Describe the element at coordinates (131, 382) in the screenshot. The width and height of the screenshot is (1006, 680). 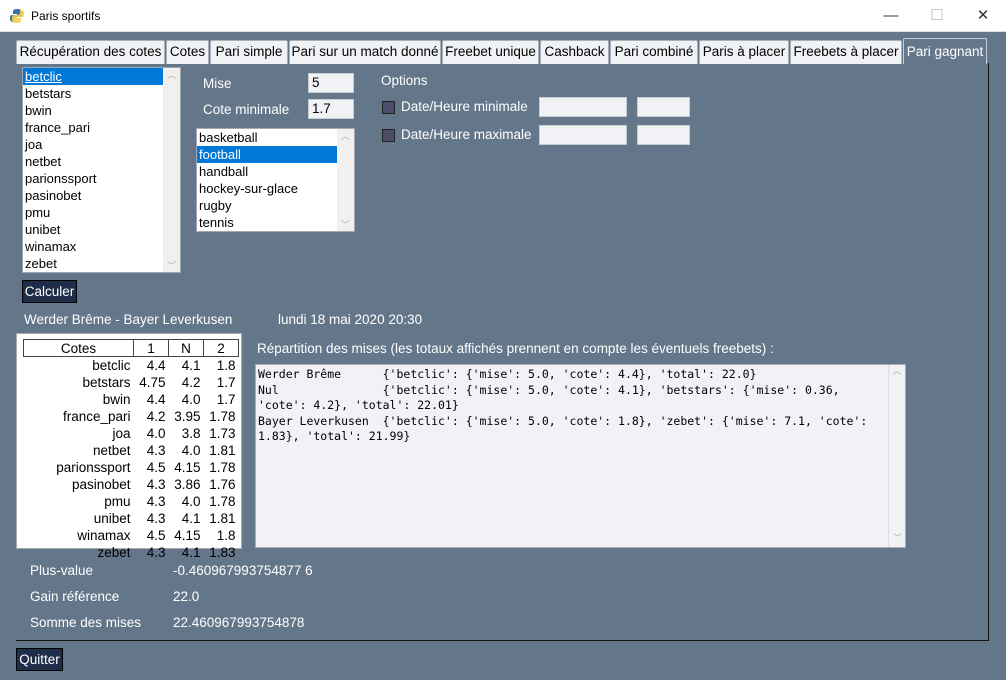
I see `table-row: betstars 4.75 4.2 1.7` at that location.